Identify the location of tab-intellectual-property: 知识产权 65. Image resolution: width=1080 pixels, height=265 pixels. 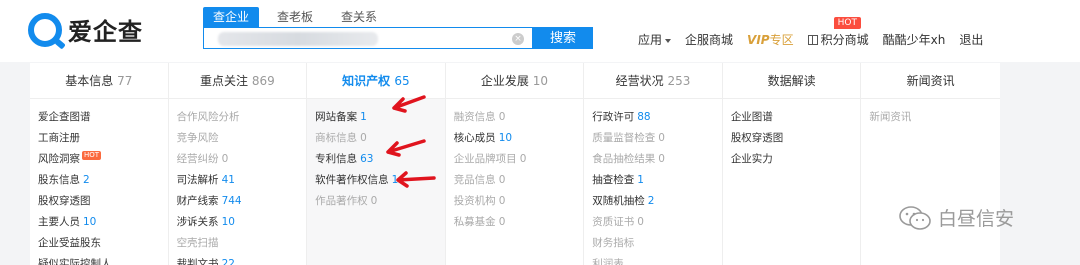
(376, 80).